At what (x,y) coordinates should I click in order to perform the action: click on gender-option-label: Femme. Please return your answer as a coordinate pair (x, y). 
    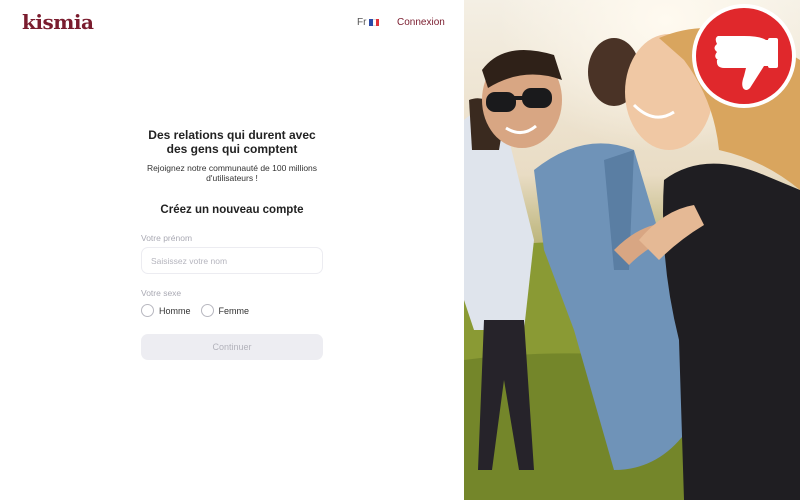
    Looking at the image, I should click on (234, 310).